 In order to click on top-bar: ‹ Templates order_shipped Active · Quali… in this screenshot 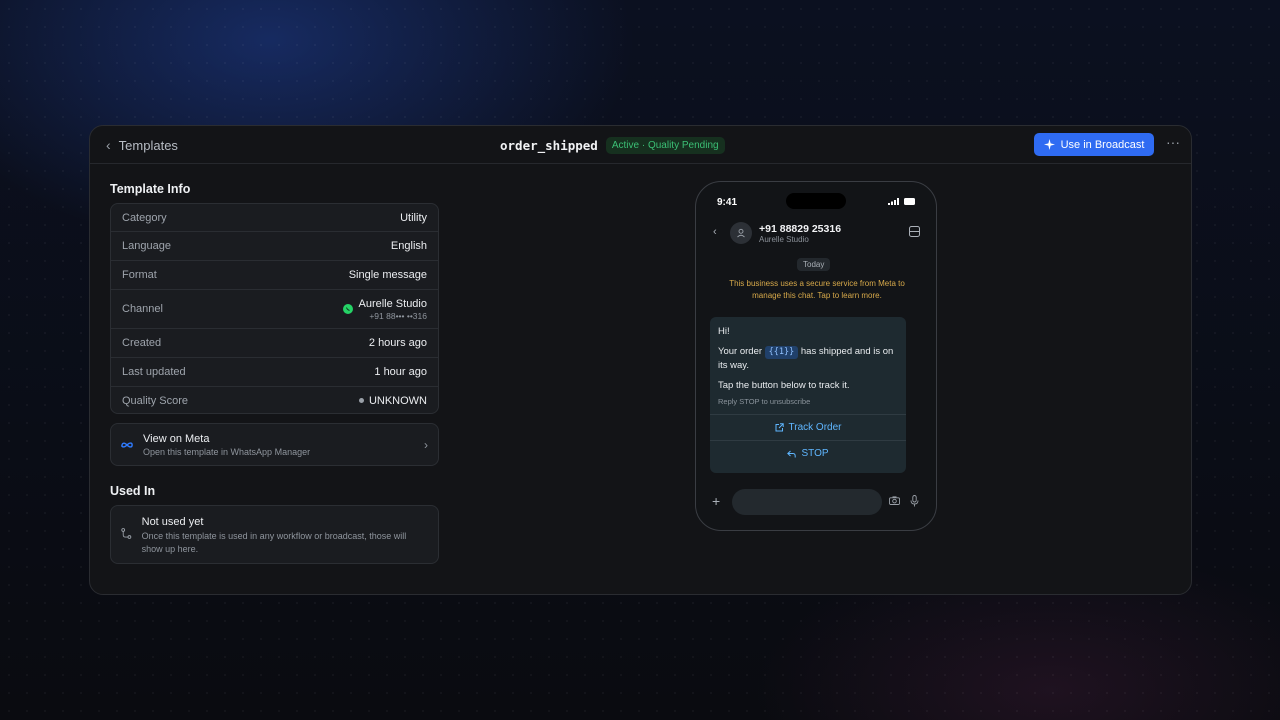, I will do `click(640, 145)`.